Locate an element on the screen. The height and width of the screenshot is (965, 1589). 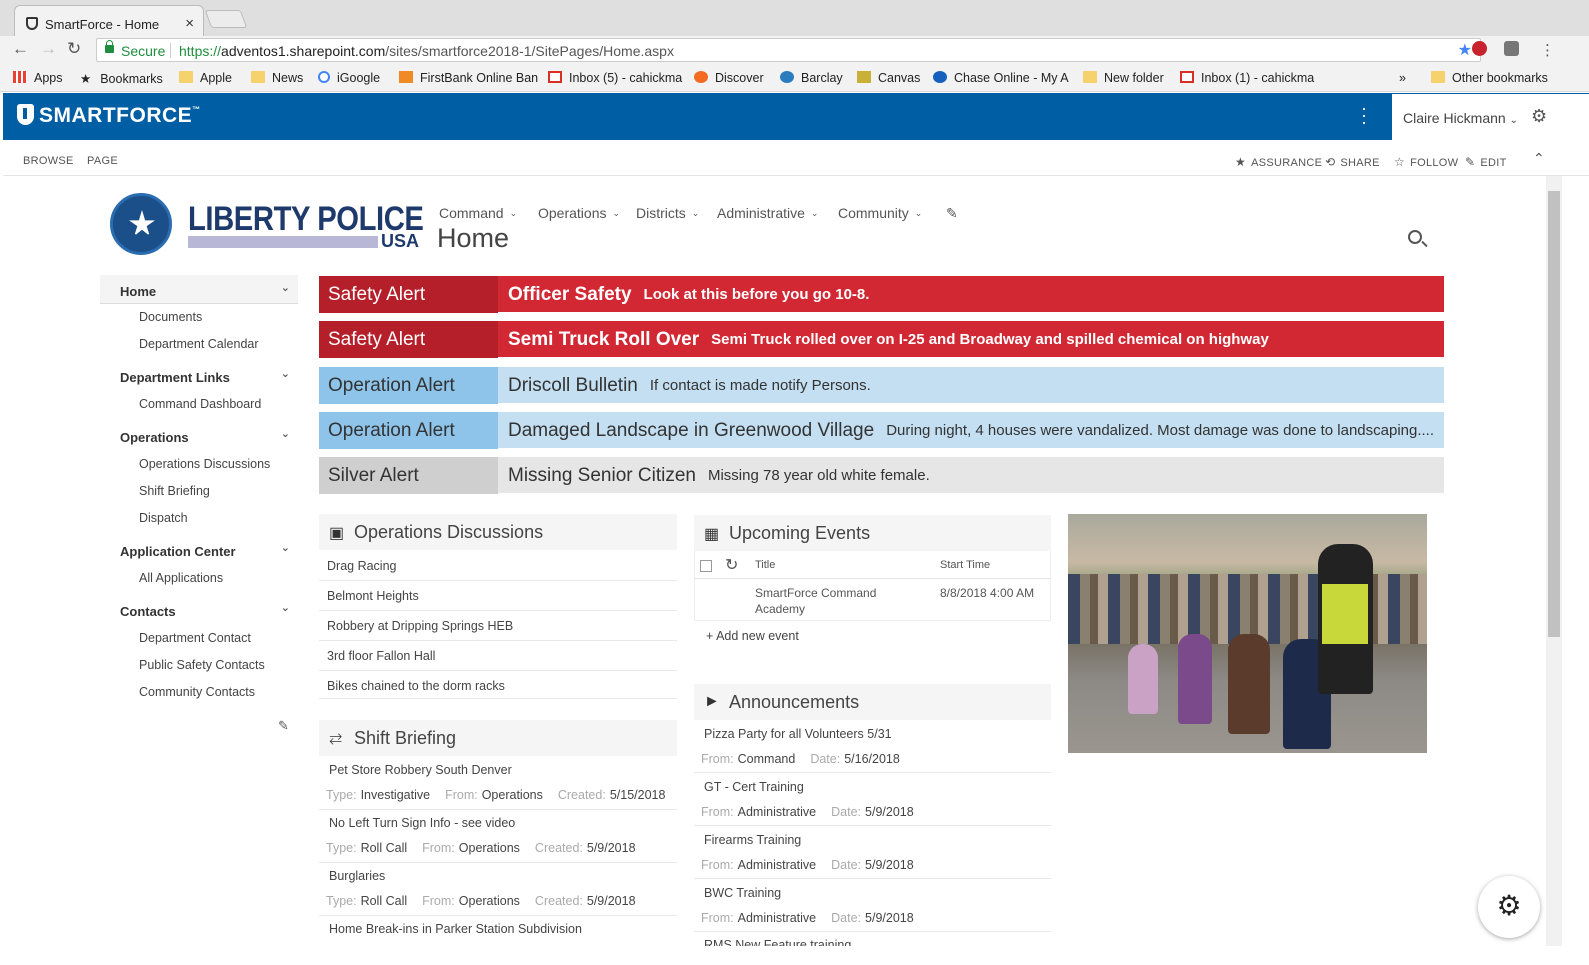
pinterest-icon is located at coordinates (1479, 48).